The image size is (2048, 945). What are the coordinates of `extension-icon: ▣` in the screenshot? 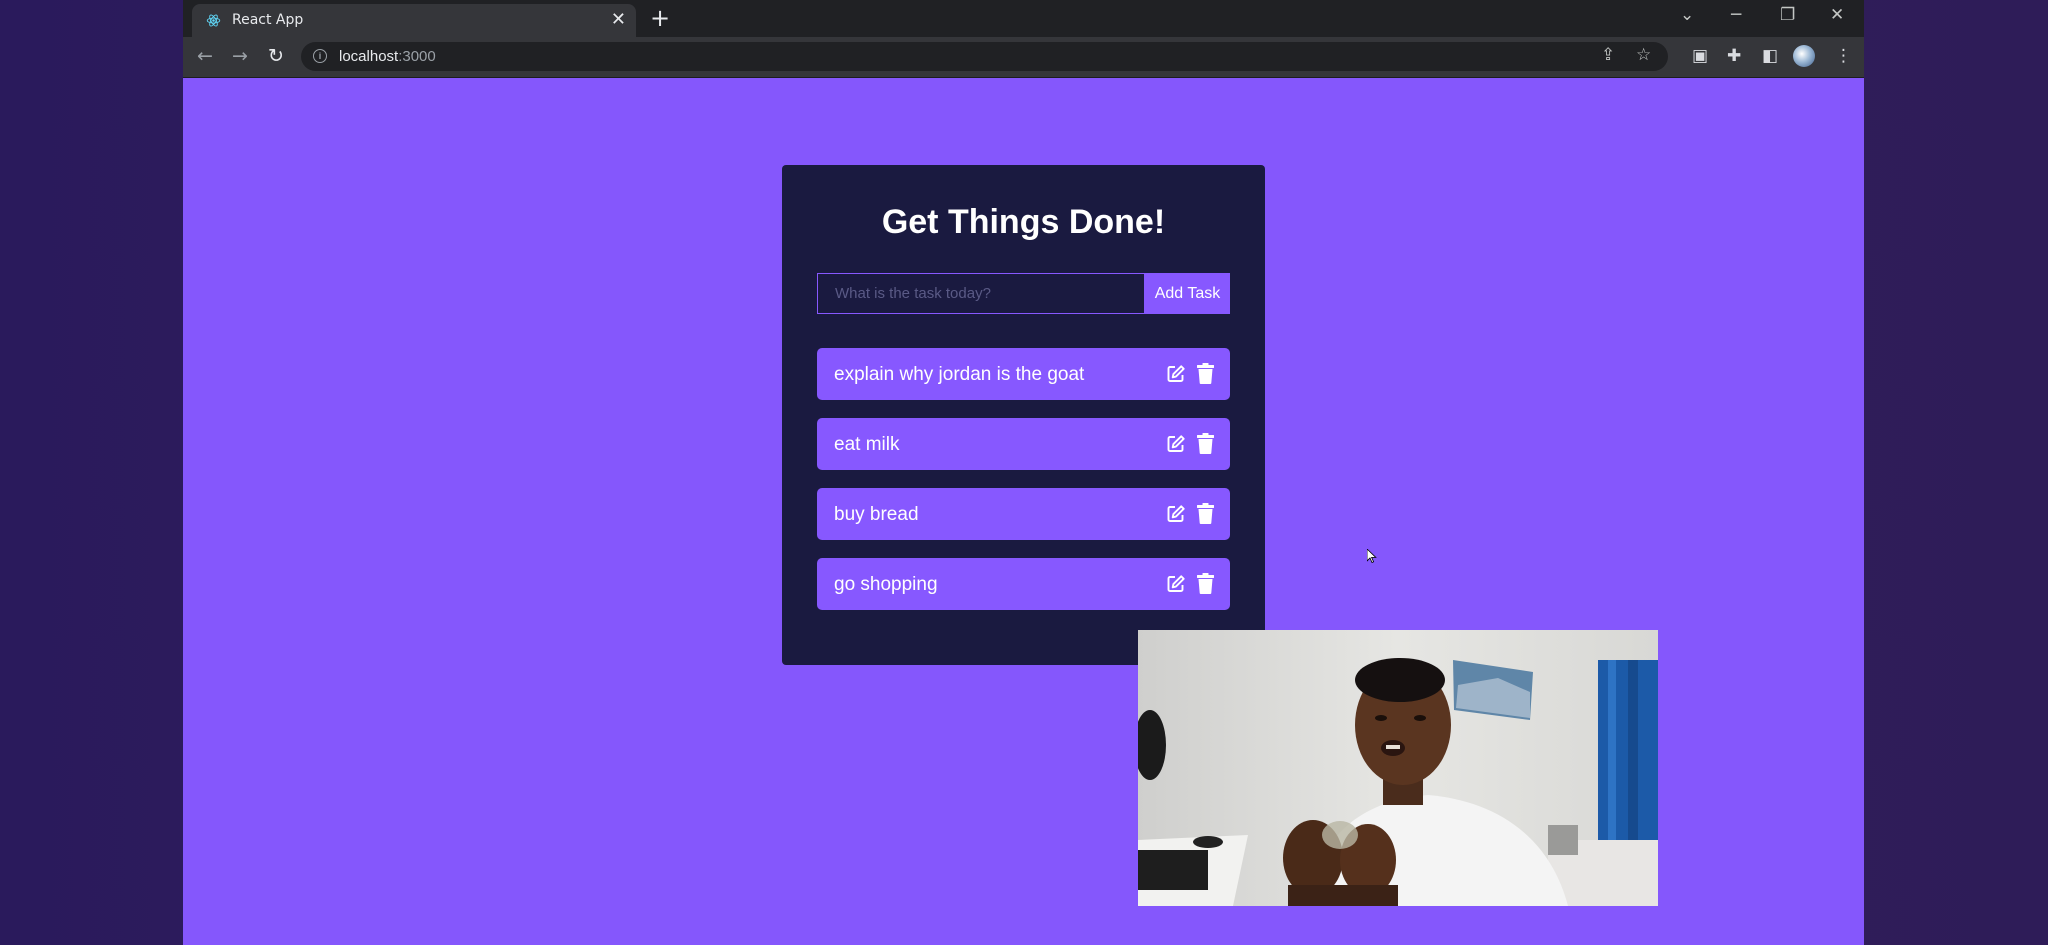 It's located at (1700, 56).